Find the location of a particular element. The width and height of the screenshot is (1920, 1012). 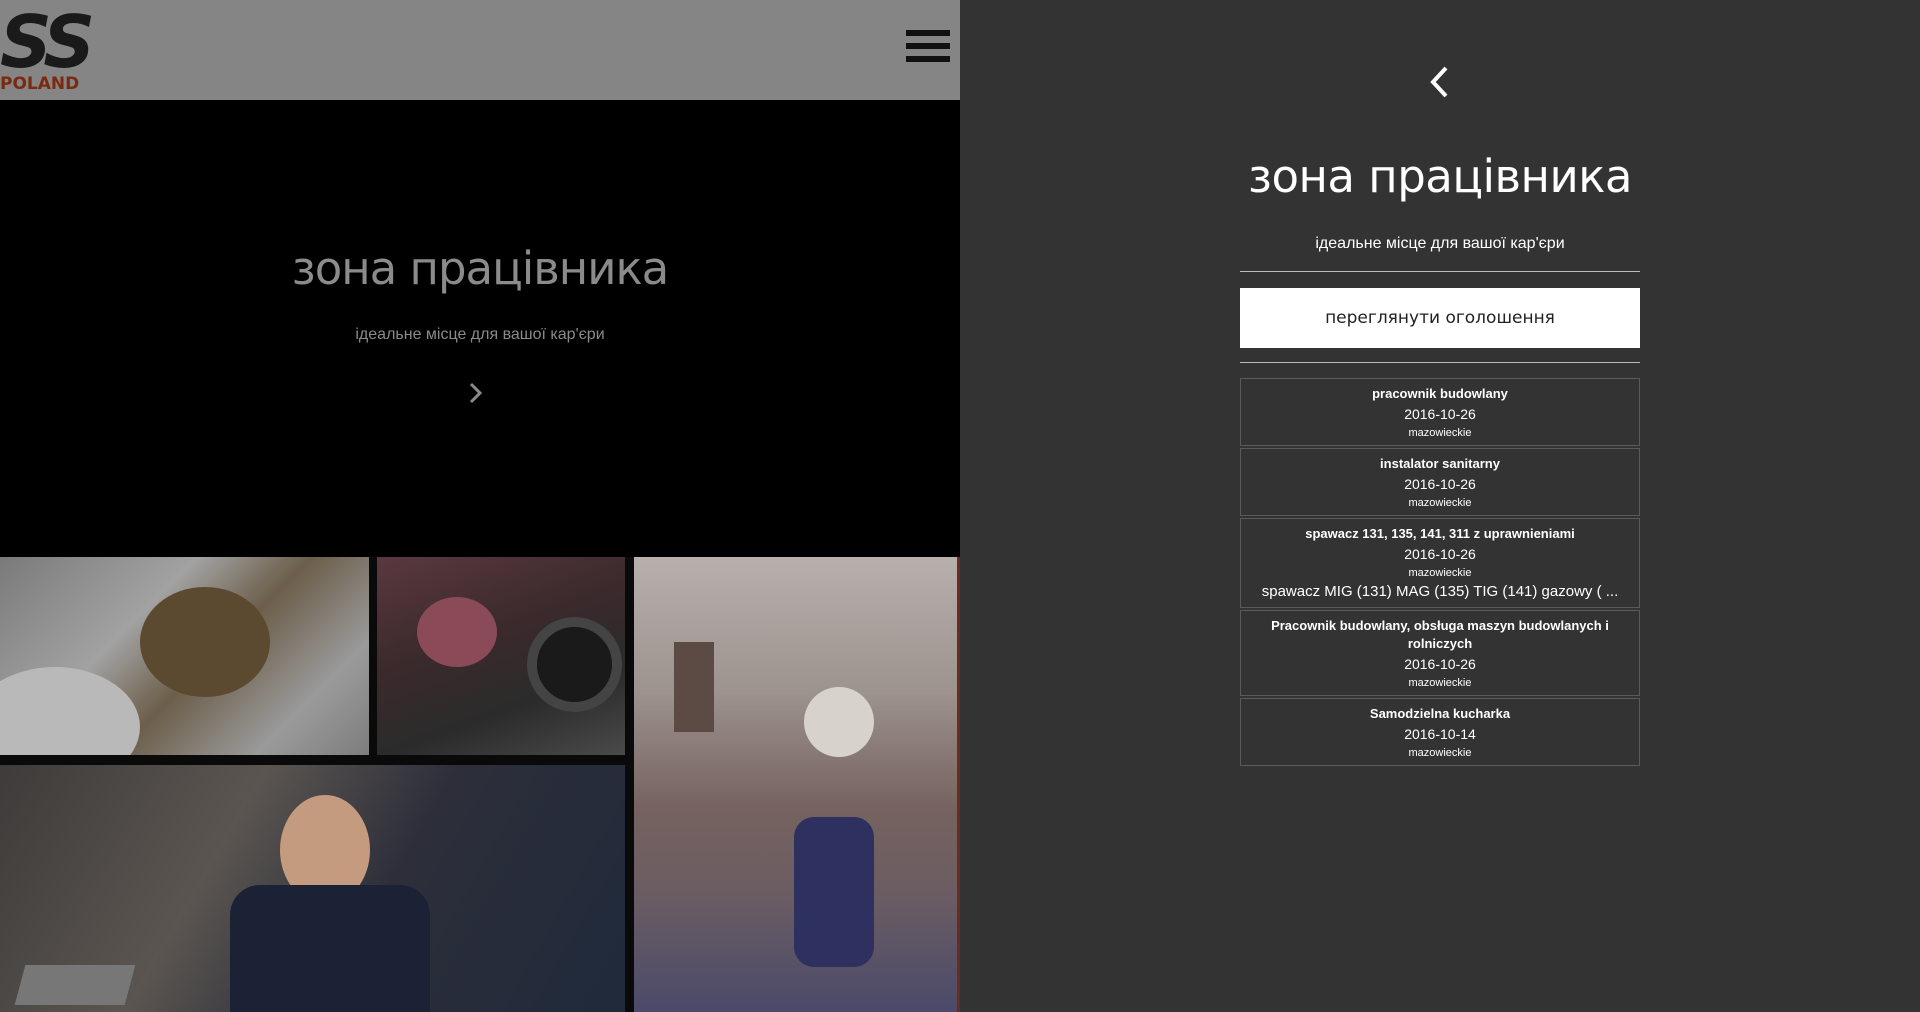

hamburger-icon is located at coordinates (928, 50).